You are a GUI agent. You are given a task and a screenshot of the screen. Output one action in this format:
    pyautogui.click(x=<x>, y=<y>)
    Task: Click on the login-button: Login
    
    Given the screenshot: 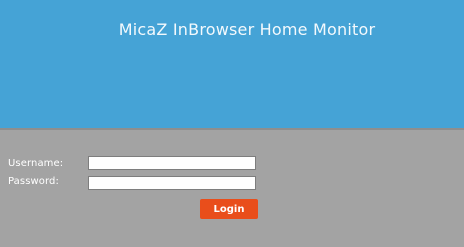 What is the action you would take?
    pyautogui.click(x=229, y=209)
    